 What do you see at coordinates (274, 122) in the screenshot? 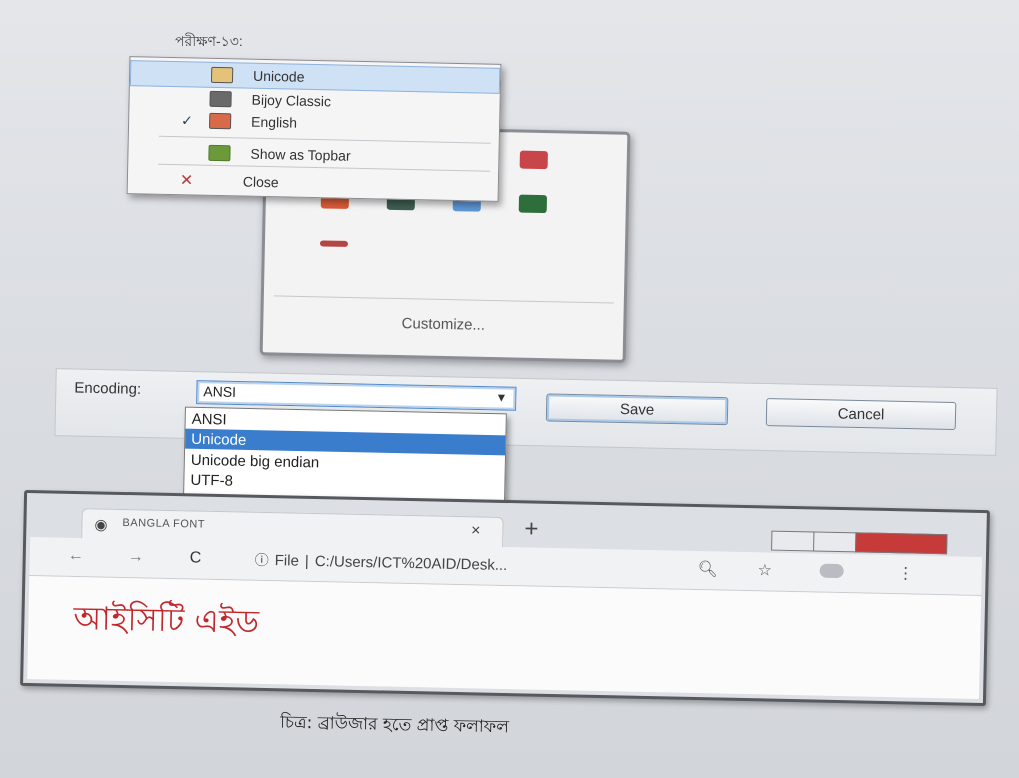
I see `menu-item-label: English` at bounding box center [274, 122].